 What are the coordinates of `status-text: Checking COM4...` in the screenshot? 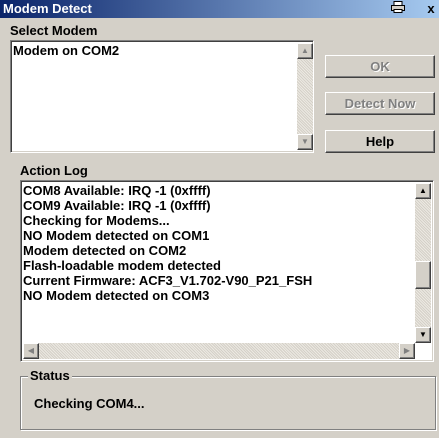 It's located at (89, 403).